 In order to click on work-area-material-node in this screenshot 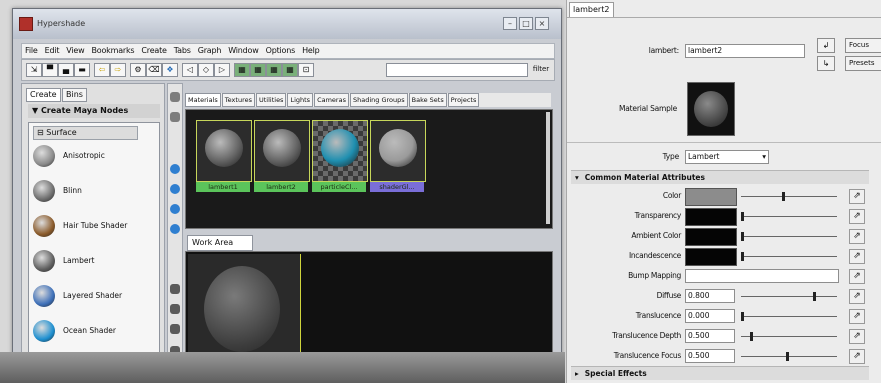, I will do `click(244, 310)`.